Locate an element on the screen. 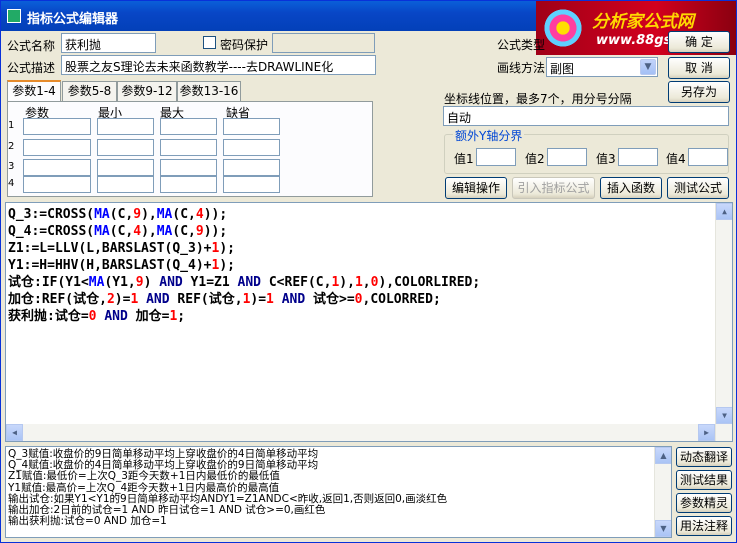  password-input is located at coordinates (323, 43).